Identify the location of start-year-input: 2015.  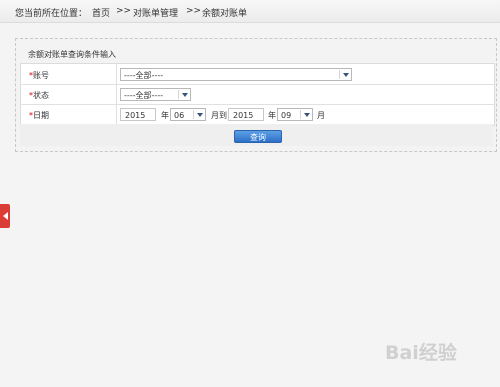
(138, 114).